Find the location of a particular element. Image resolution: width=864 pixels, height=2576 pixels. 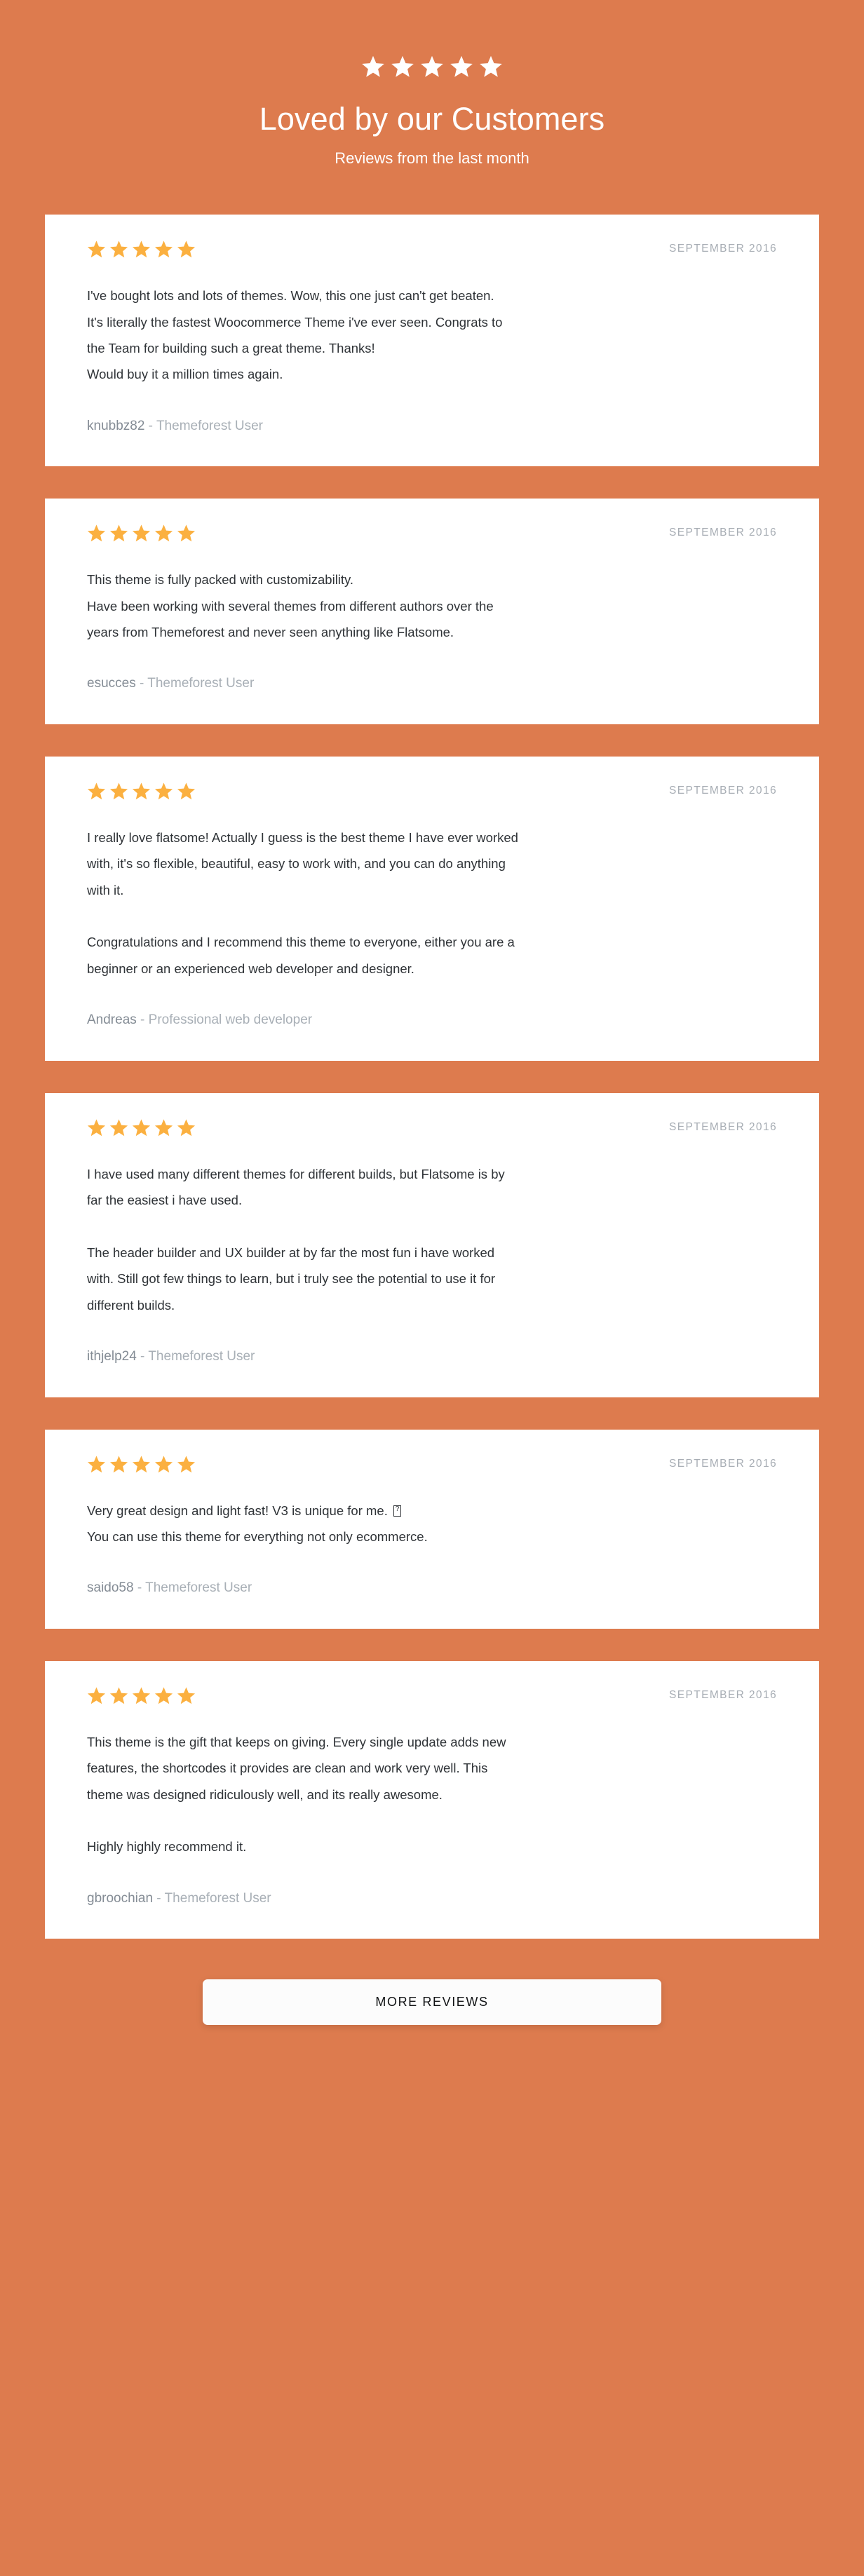

footer-section: MORE REVIEWS is located at coordinates (432, 2002).